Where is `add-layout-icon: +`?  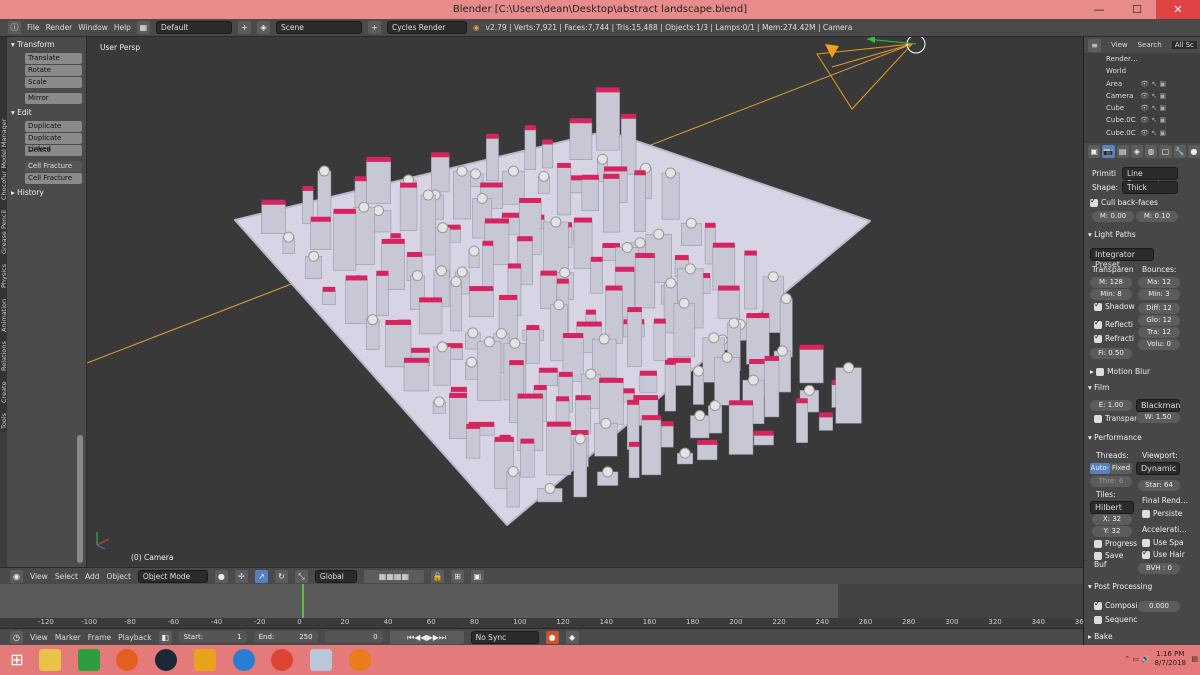 add-layout-icon: + is located at coordinates (244, 27).